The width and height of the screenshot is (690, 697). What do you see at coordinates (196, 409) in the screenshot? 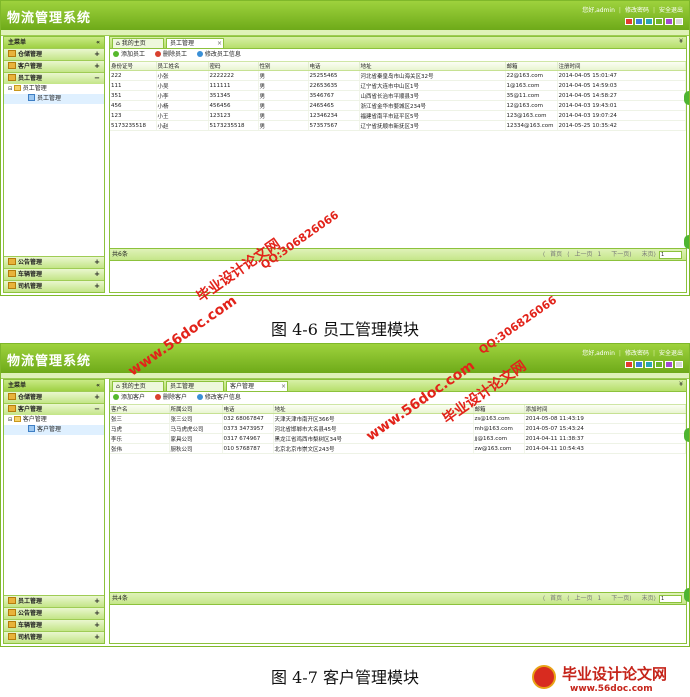
I see `column-header: 所属公司` at bounding box center [196, 409].